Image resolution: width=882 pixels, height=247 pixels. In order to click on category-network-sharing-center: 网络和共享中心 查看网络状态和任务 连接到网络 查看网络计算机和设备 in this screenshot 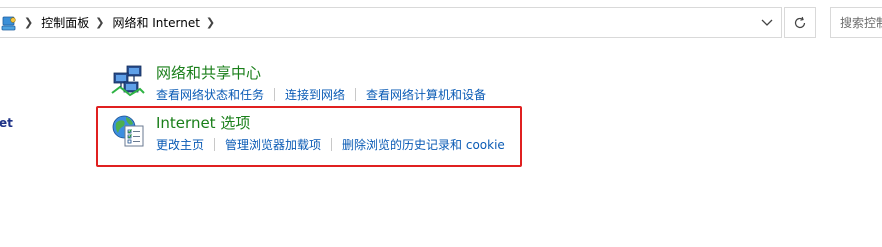, I will do `click(298, 83)`.